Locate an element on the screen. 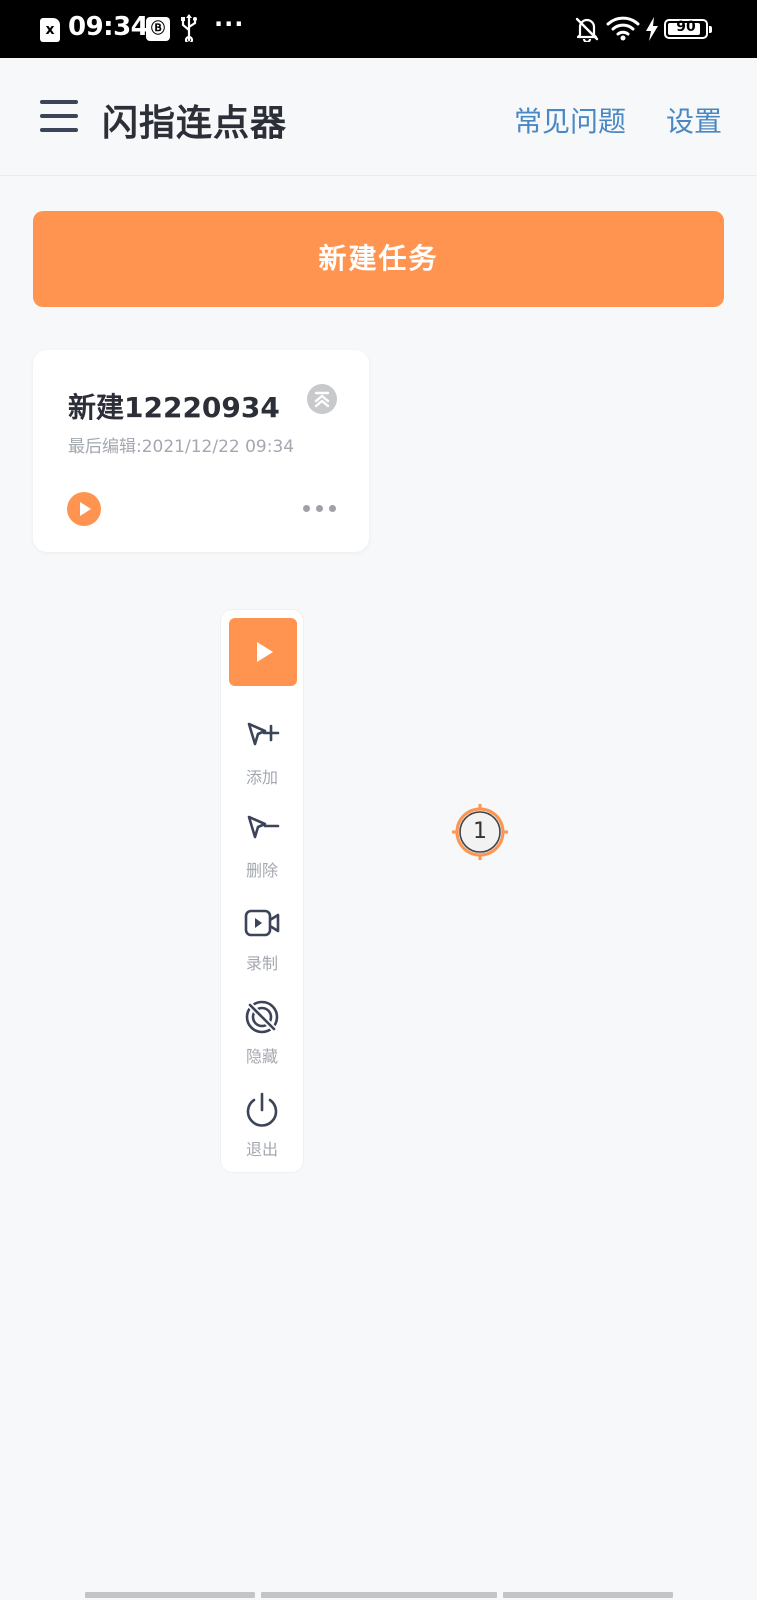 This screenshot has height=1600, width=757. toolbar-hide-button: 隐藏 is located at coordinates (262, 1039).